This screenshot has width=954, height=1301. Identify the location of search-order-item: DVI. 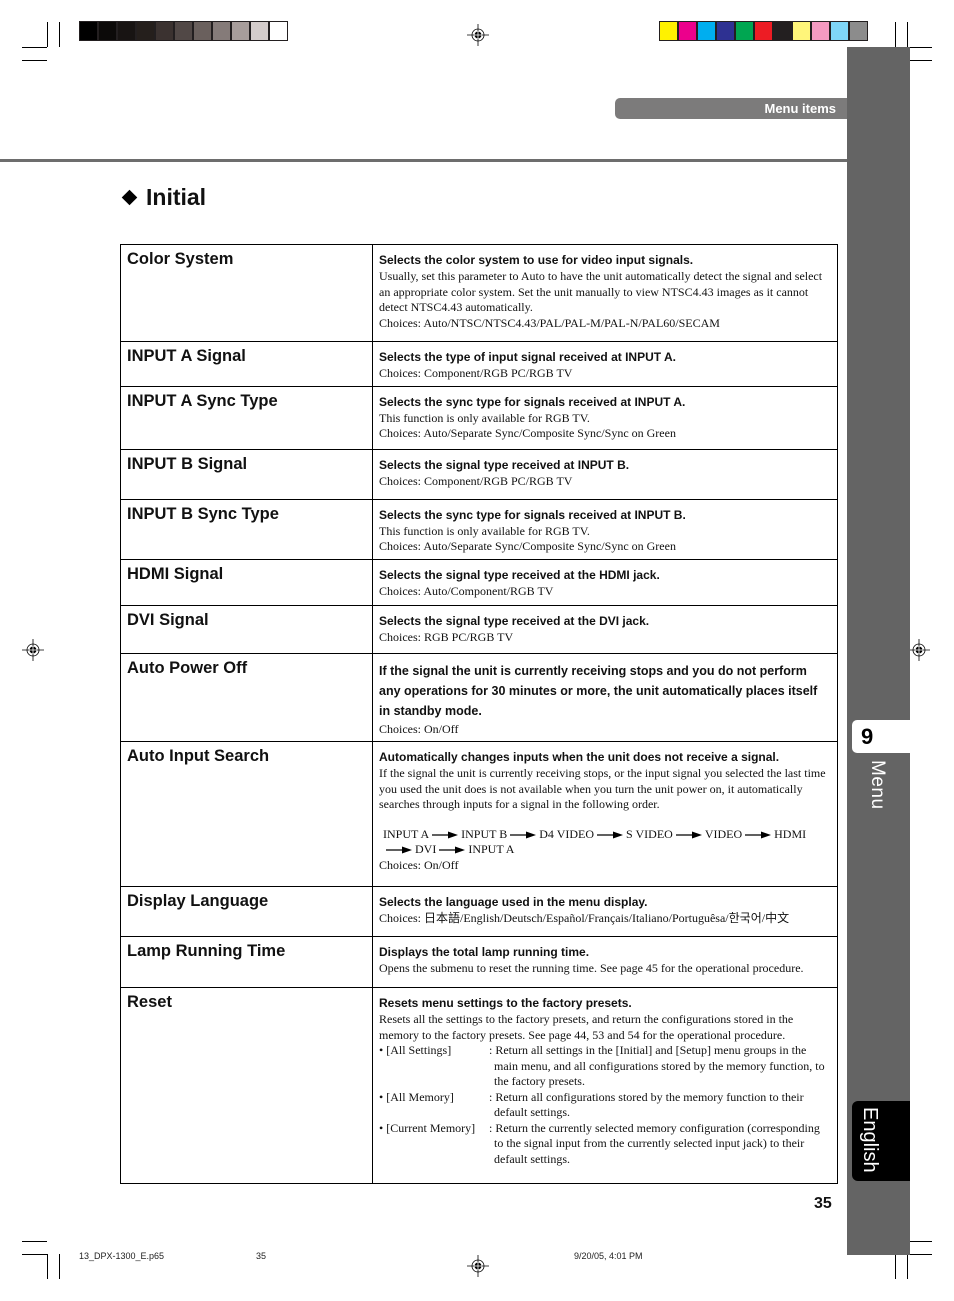
(426, 849).